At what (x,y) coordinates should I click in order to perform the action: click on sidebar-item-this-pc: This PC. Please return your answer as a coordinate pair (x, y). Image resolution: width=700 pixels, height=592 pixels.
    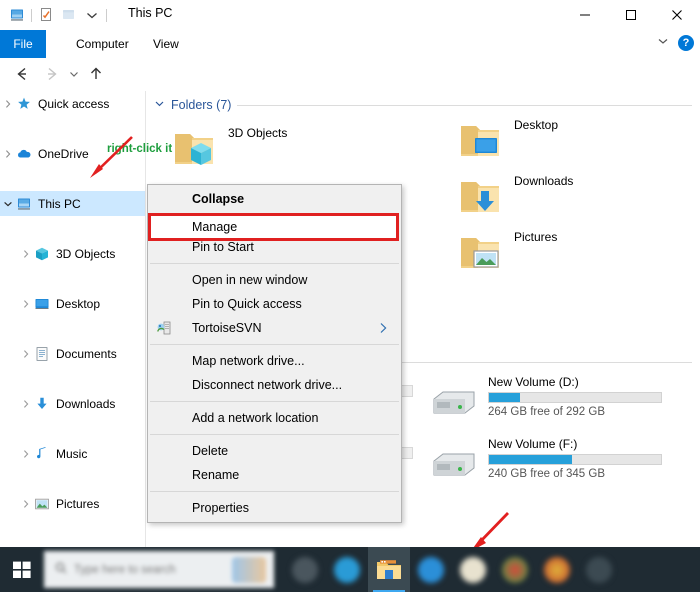
    Looking at the image, I should click on (72, 203).